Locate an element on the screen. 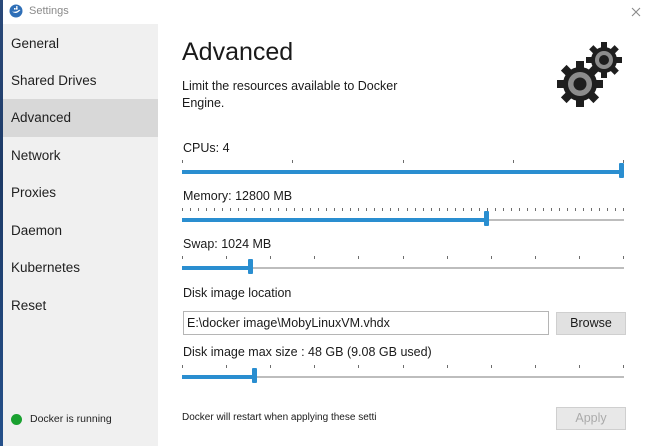 The height and width of the screenshot is (446, 650). status-text: Docker is running is located at coordinates (71, 419).